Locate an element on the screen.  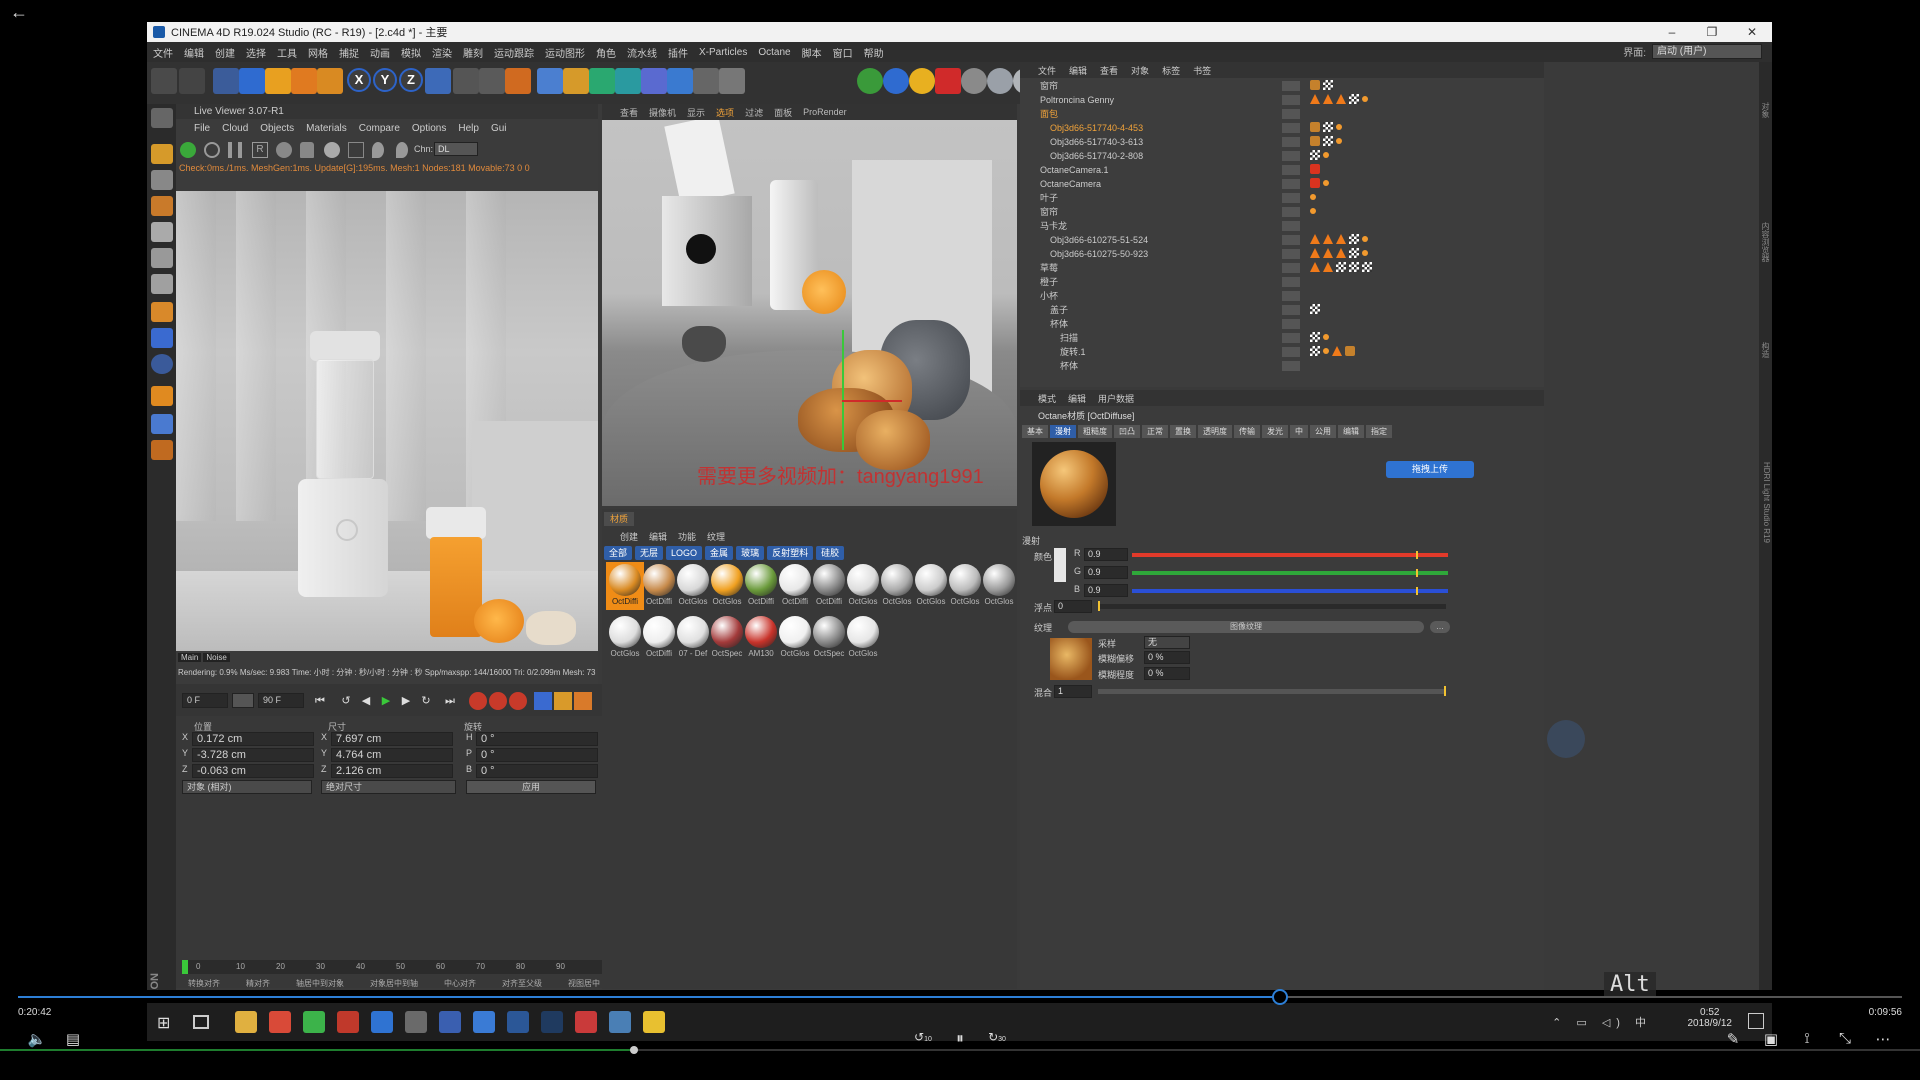
object-row: Obj3d66-517740-2-808 is located at coordinates (1282, 156).